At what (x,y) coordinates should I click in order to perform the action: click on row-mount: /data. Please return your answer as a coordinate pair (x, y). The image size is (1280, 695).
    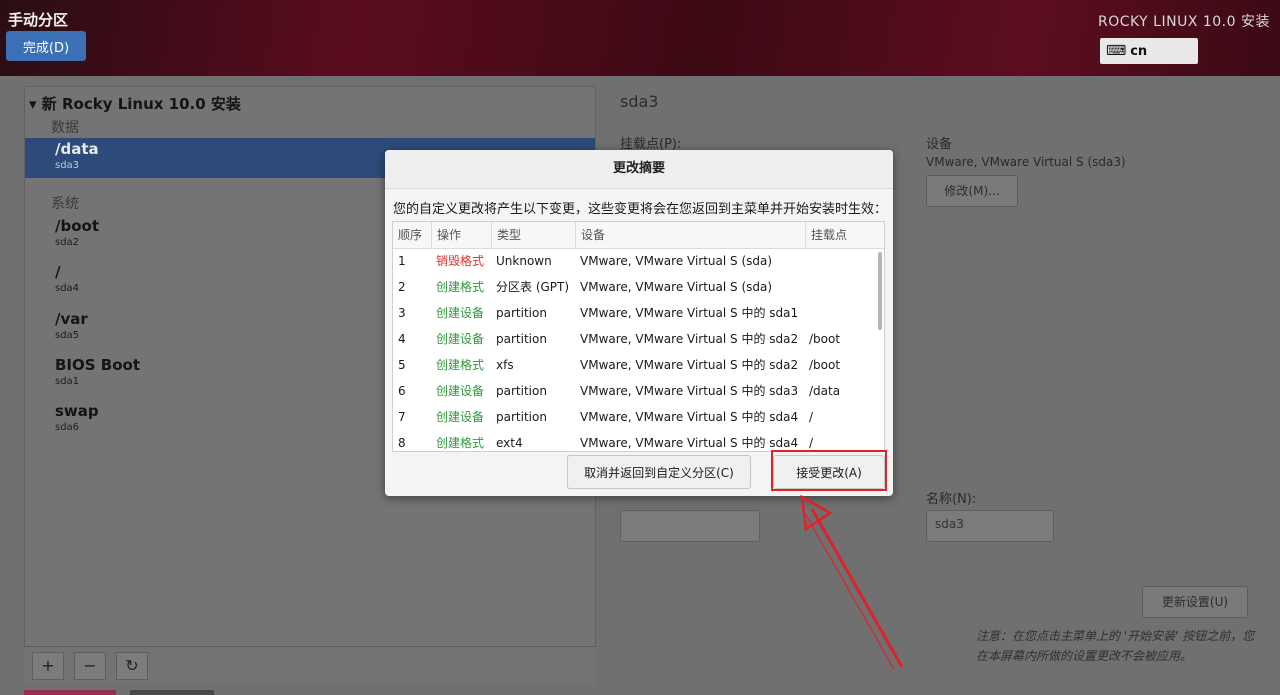
    Looking at the image, I should click on (825, 391).